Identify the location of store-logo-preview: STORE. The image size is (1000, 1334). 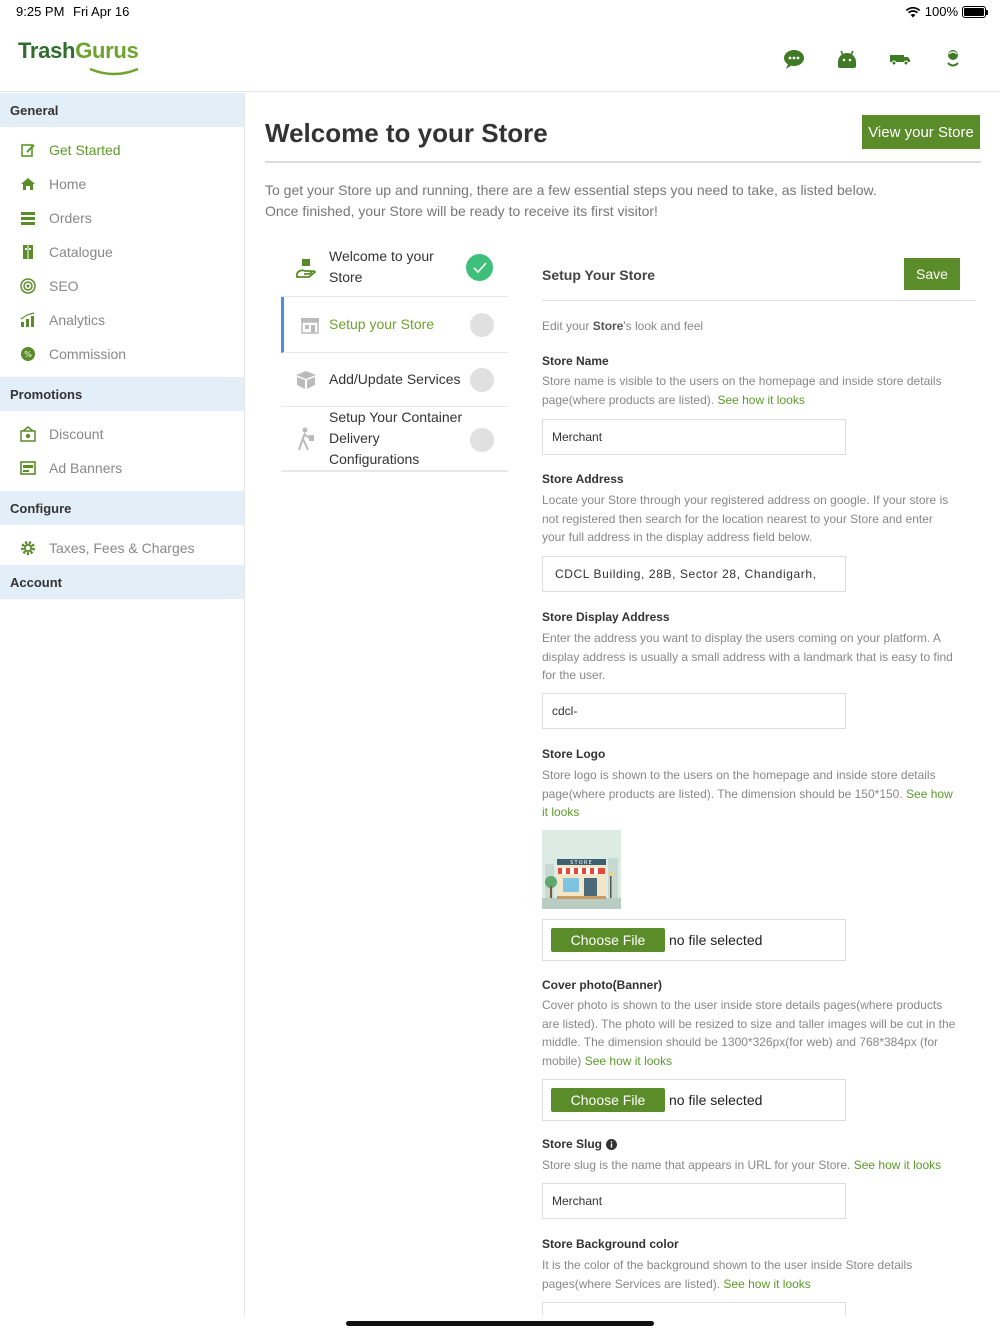
(581, 869).